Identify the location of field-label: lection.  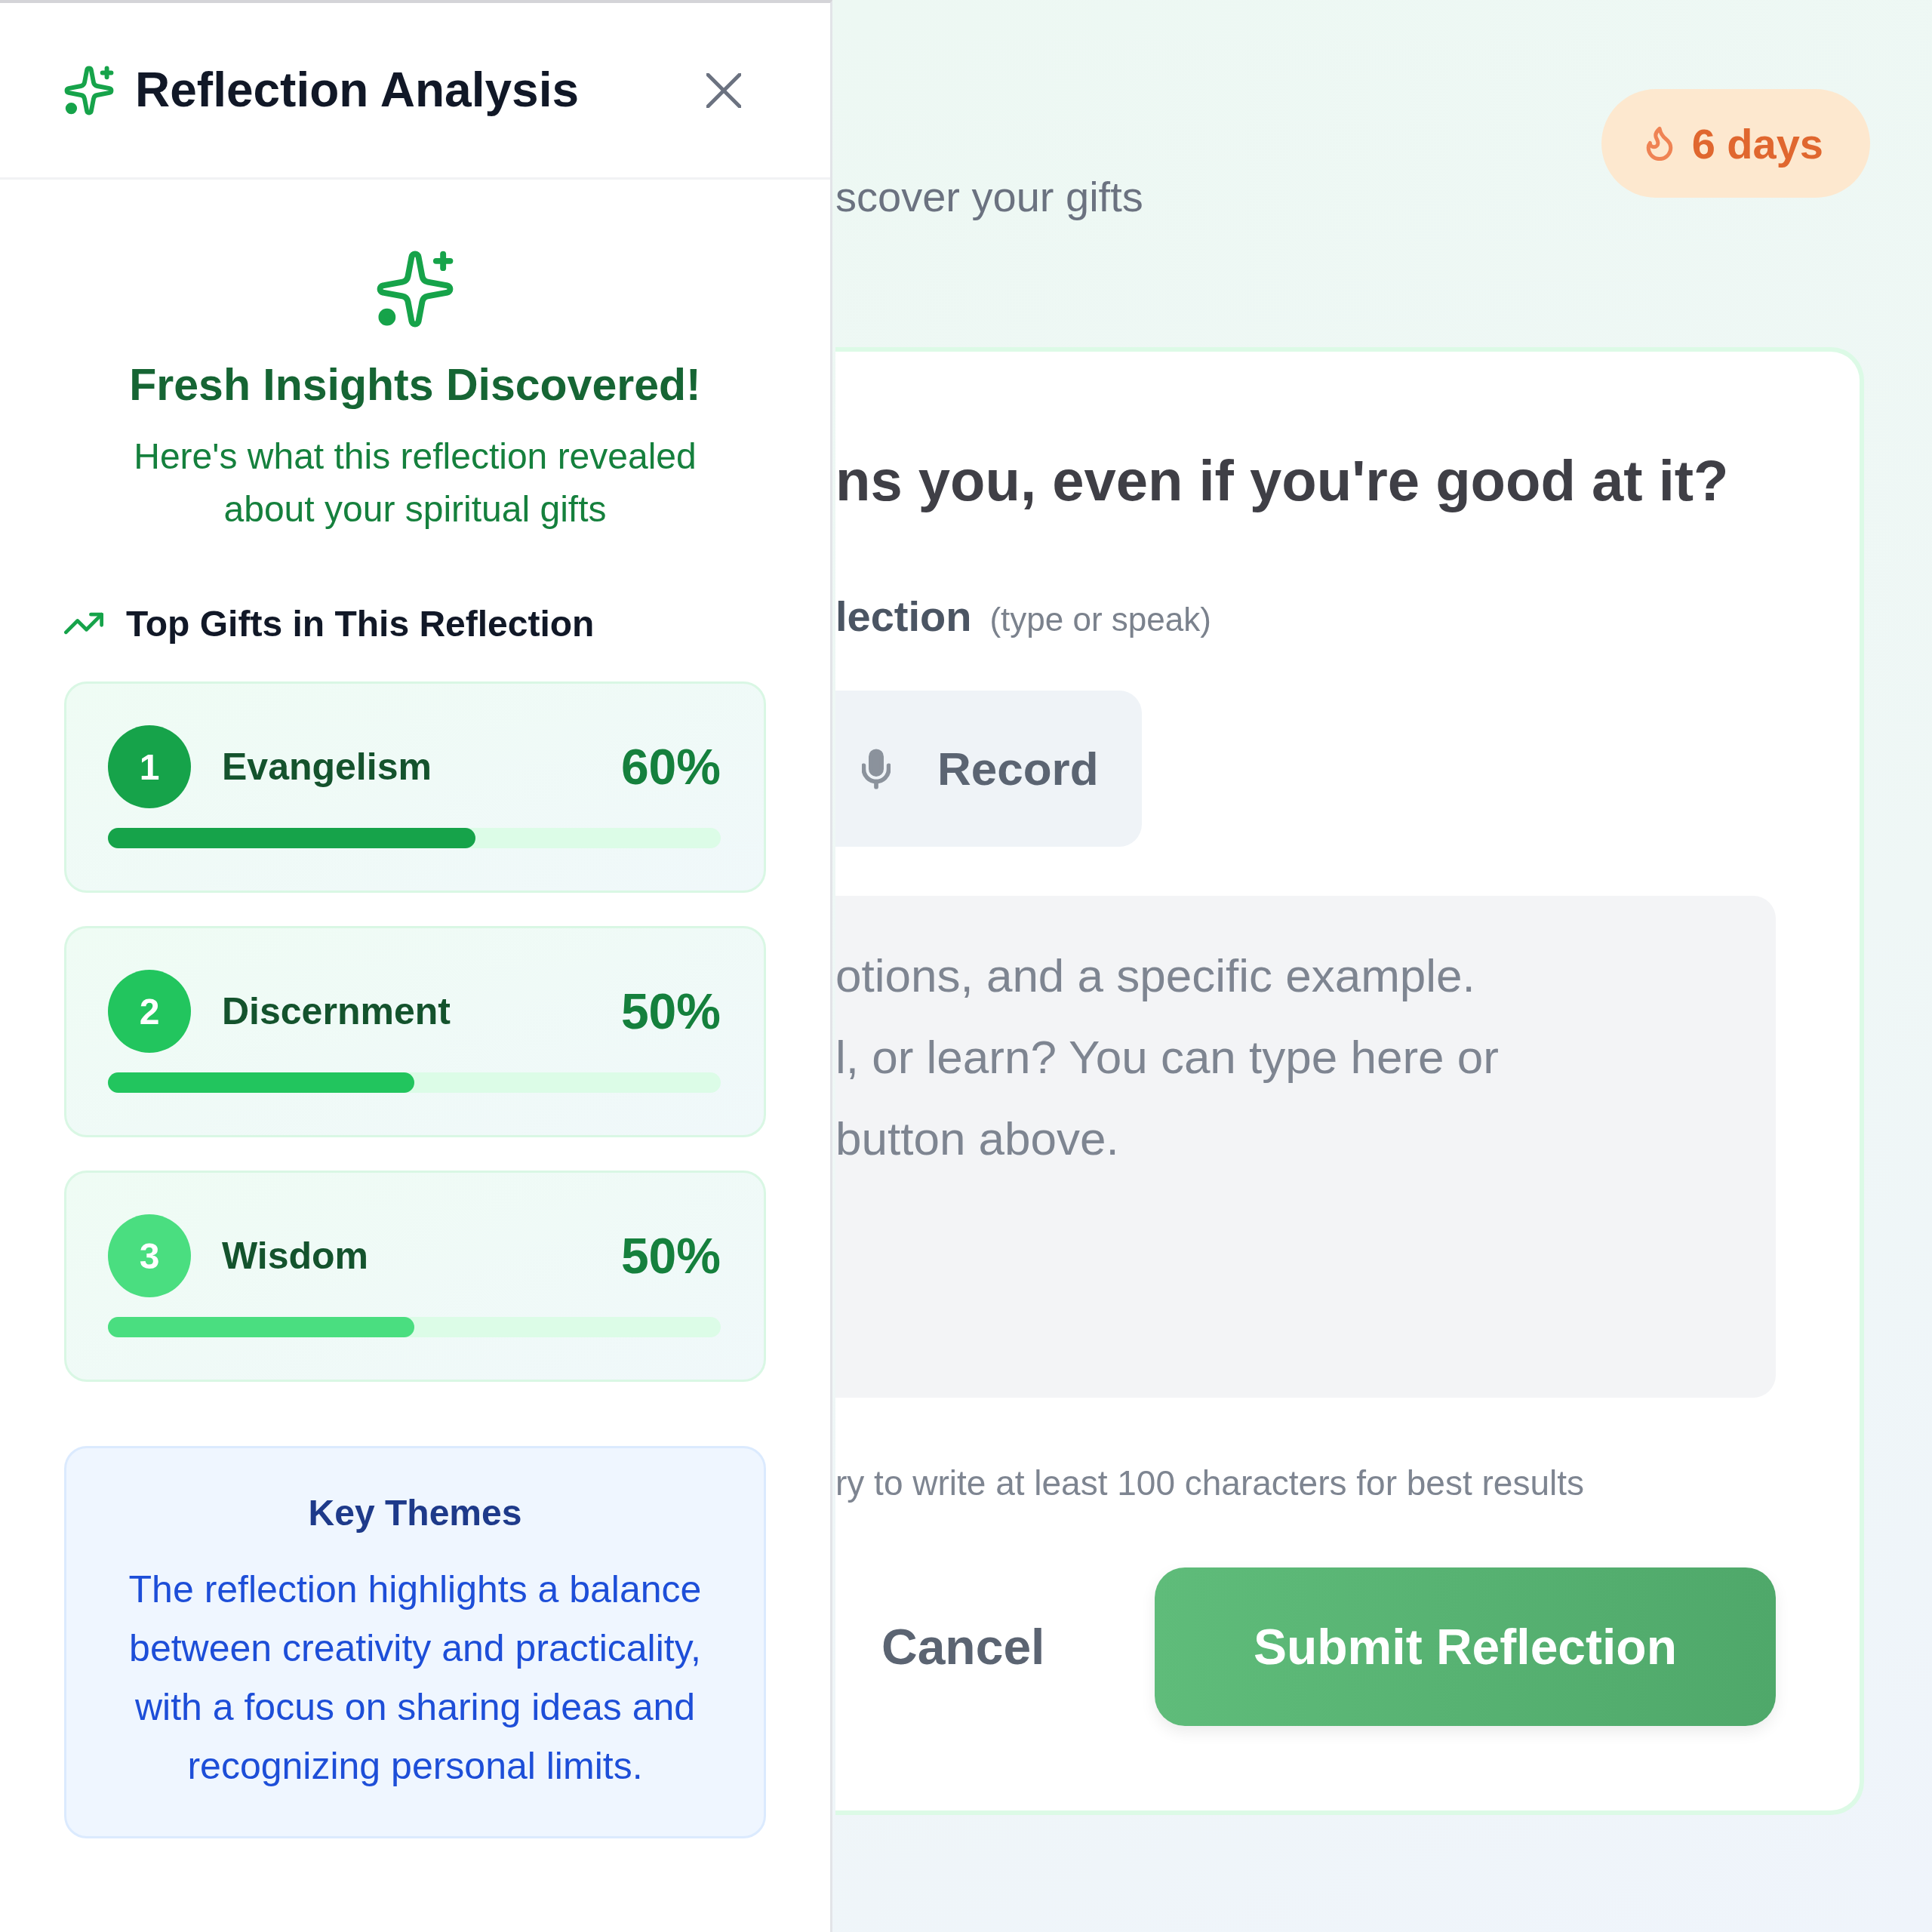
(903, 616).